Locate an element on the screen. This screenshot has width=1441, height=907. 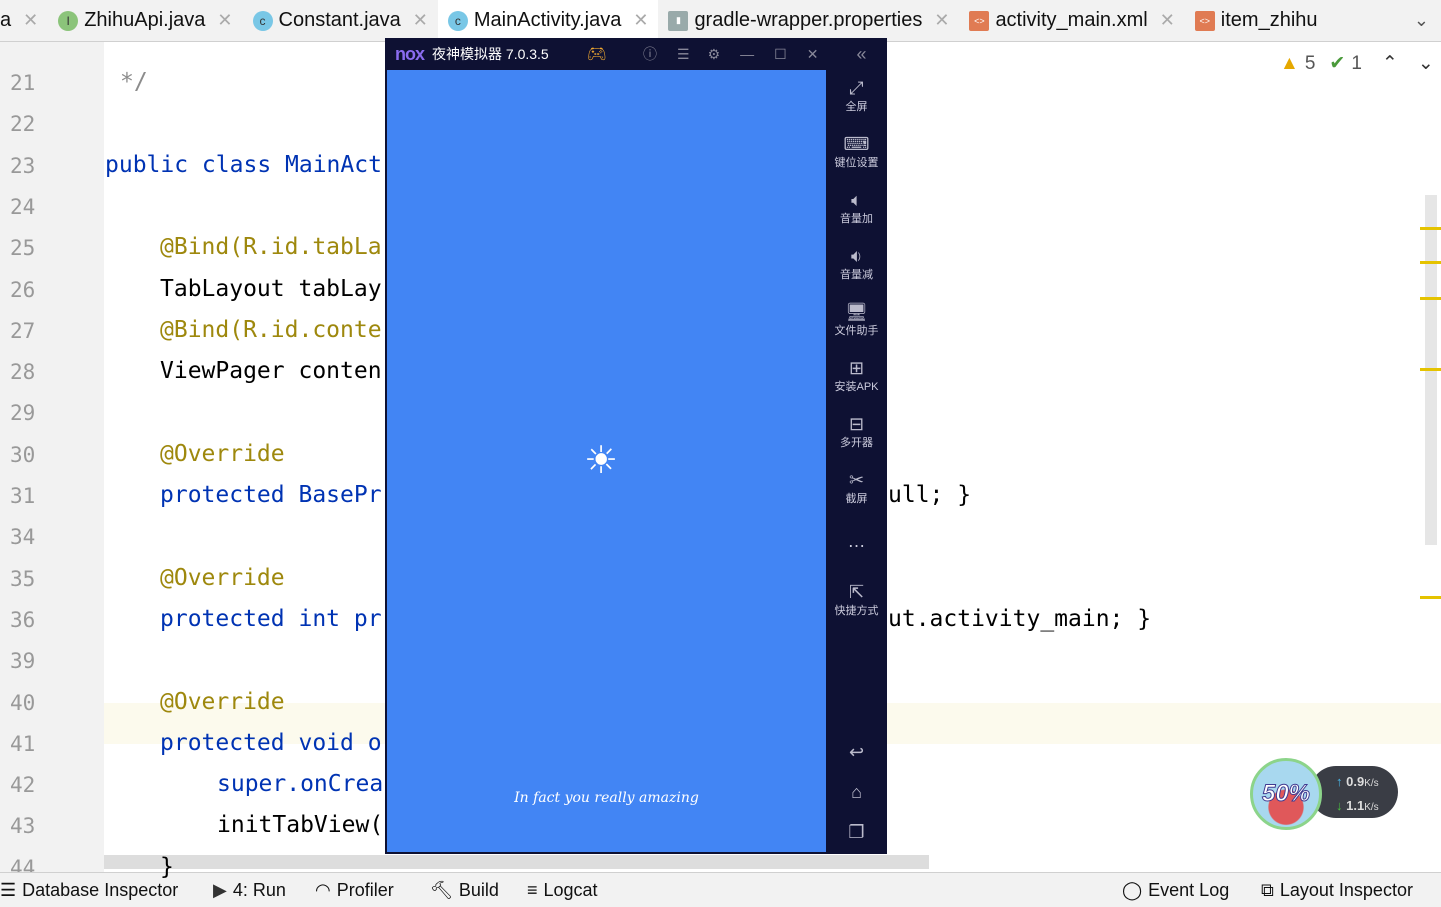
code-line: initTabView( is located at coordinates (301, 825).